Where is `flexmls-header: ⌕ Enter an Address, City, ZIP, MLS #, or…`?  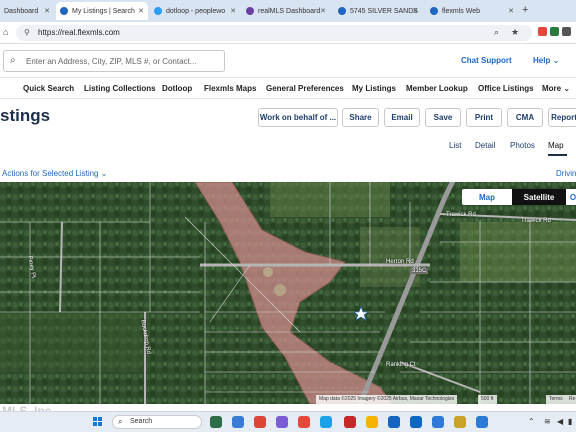 flexmls-header: ⌕ Enter an Address, City, ZIP, MLS #, or… is located at coordinates (288, 61).